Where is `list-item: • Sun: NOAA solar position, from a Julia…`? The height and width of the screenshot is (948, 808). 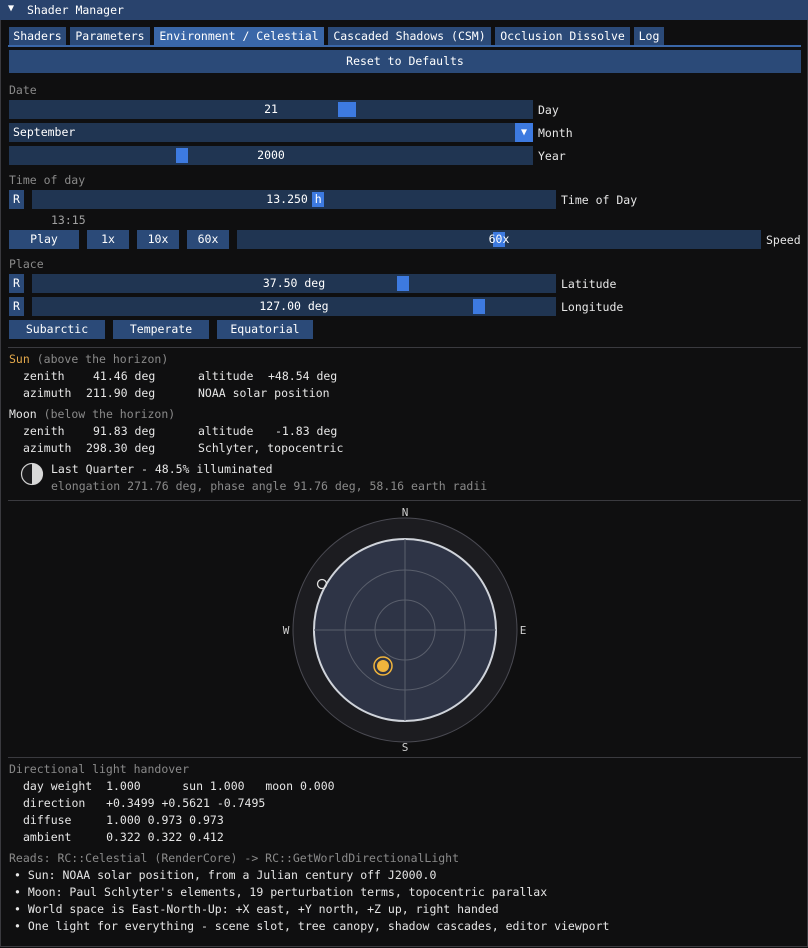 list-item: • Sun: NOAA solar position, from a Julia… is located at coordinates (225, 875).